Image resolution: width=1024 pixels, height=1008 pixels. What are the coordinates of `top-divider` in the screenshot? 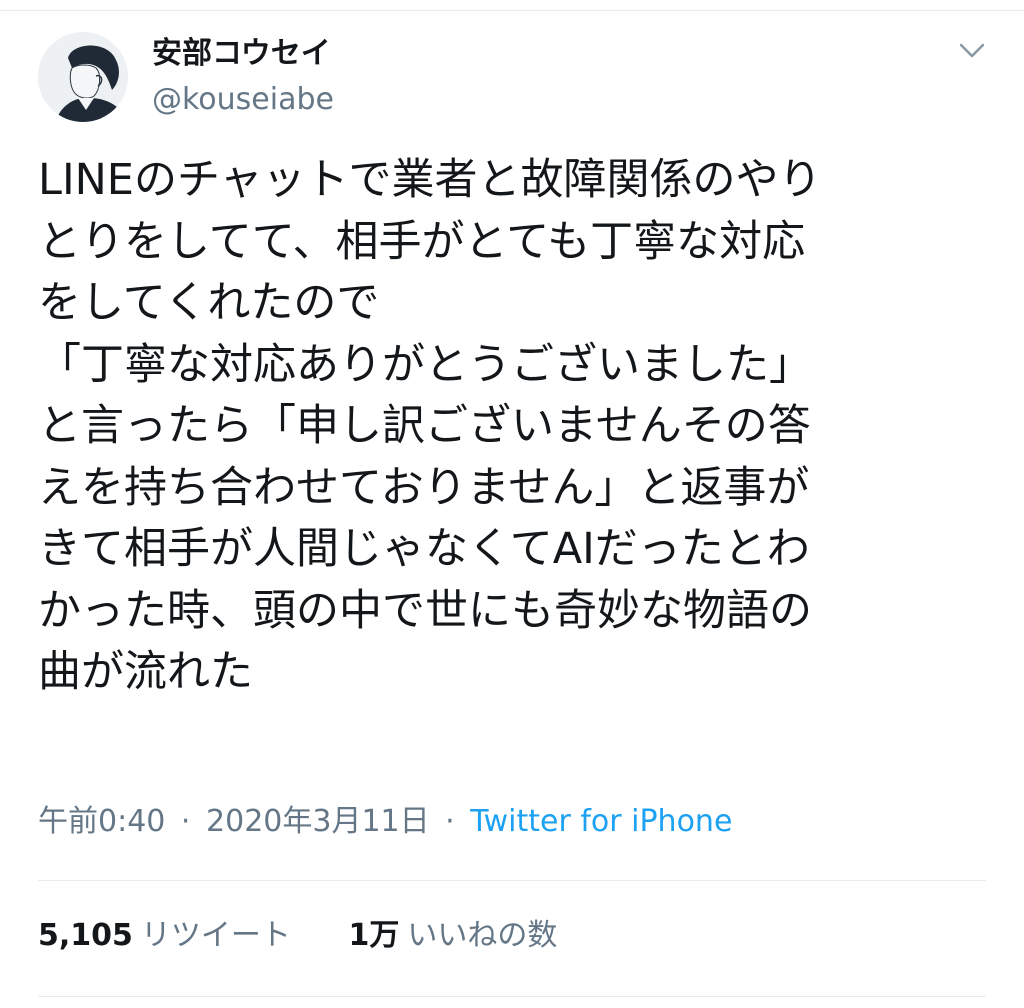 It's located at (512, 10).